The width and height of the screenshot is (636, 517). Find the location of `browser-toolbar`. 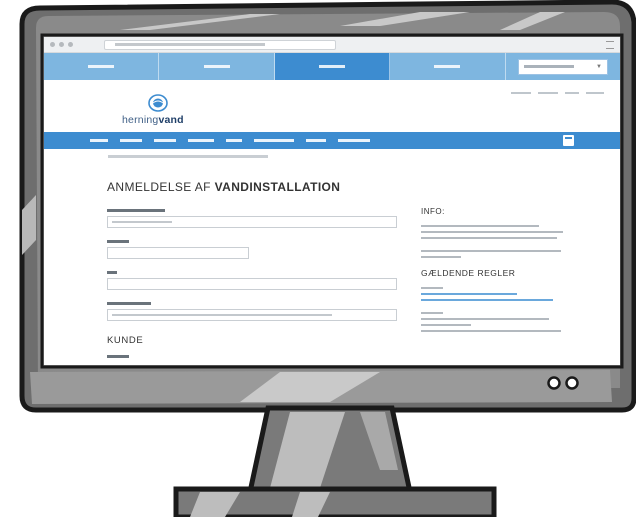

browser-toolbar is located at coordinates (332, 45).